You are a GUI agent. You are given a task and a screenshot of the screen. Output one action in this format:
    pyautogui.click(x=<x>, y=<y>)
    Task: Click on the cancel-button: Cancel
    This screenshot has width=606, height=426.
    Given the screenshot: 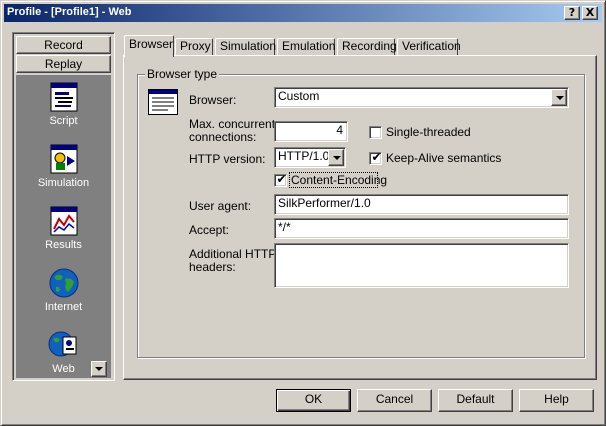 What is the action you would take?
    pyautogui.click(x=394, y=400)
    